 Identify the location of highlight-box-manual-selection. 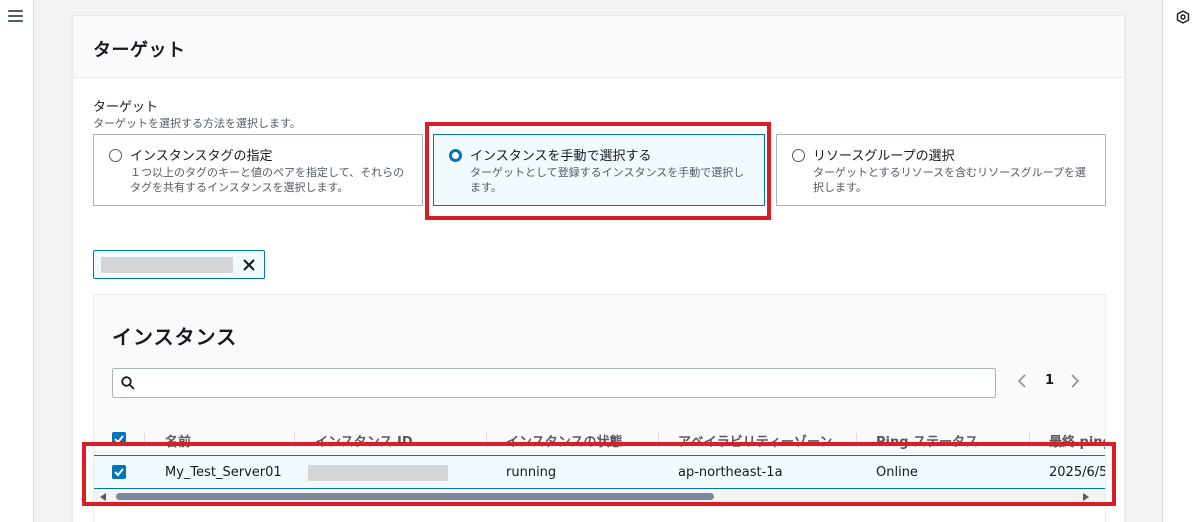
(598, 171).